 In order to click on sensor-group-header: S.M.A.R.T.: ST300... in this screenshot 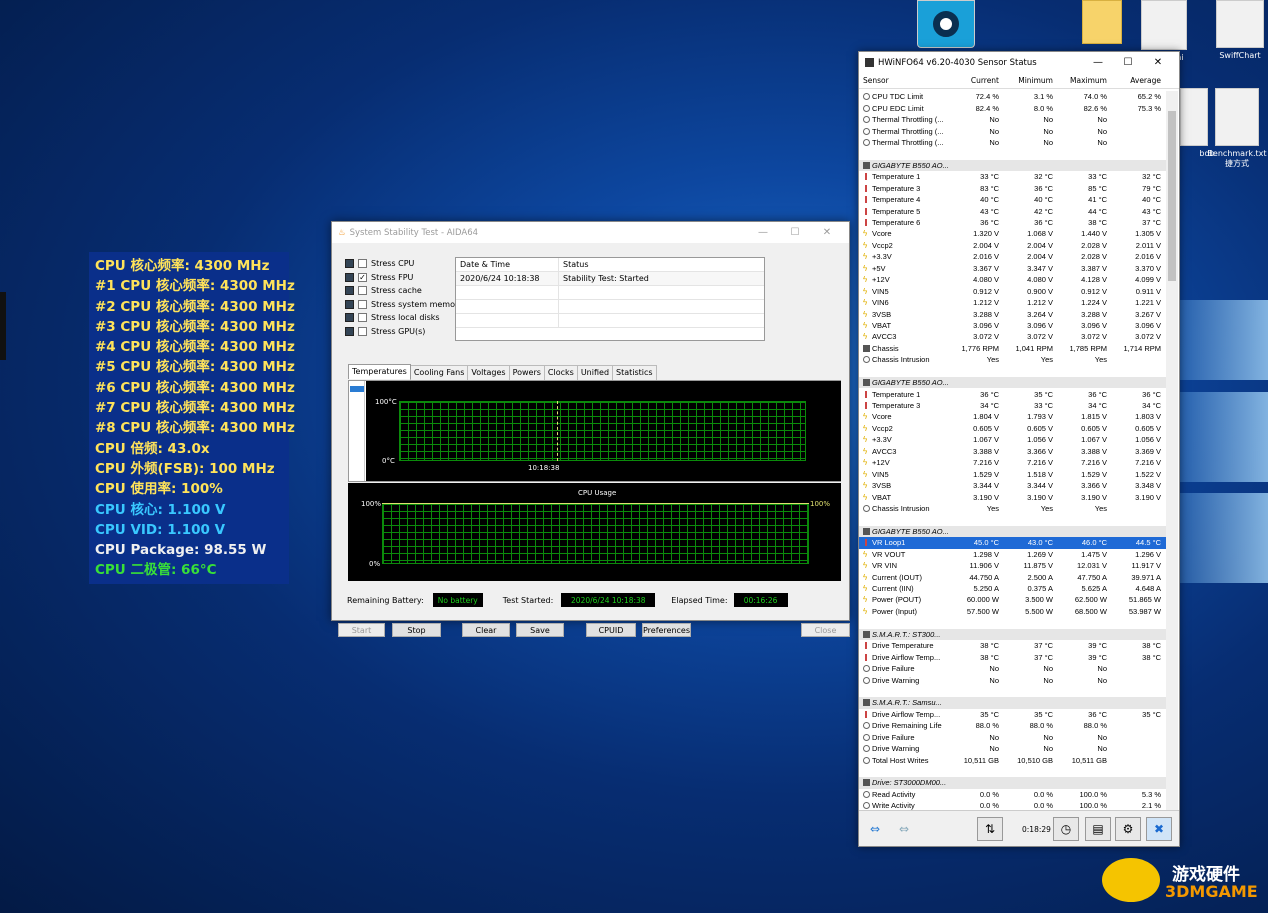, I will do `click(1012, 634)`.